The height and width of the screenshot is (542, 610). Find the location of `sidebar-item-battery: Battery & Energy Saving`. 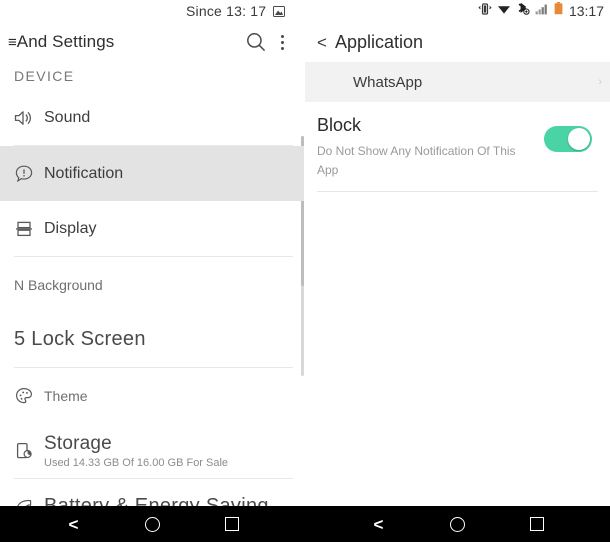

sidebar-item-battery: Battery & Energy Saving is located at coordinates (152, 492).